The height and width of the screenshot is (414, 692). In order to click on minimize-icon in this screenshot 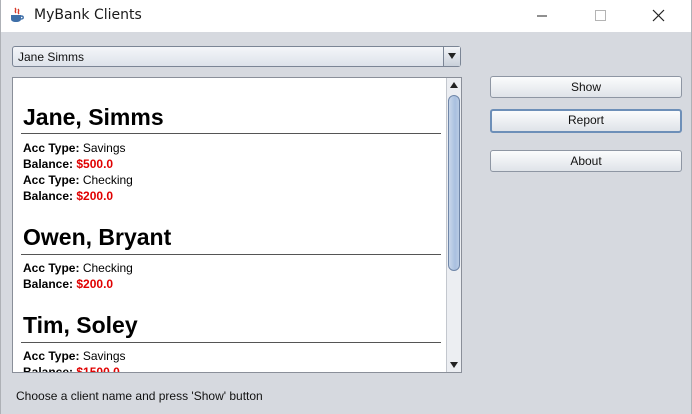, I will do `click(542, 16)`.